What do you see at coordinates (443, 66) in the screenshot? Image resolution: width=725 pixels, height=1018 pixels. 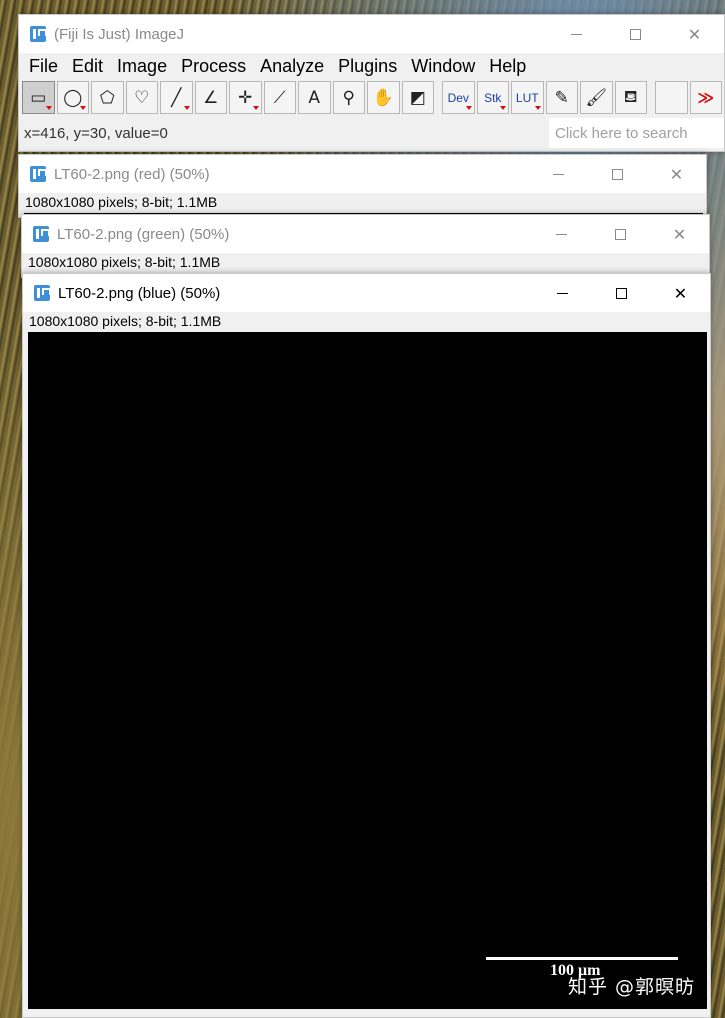 I see `menu-window: Window` at bounding box center [443, 66].